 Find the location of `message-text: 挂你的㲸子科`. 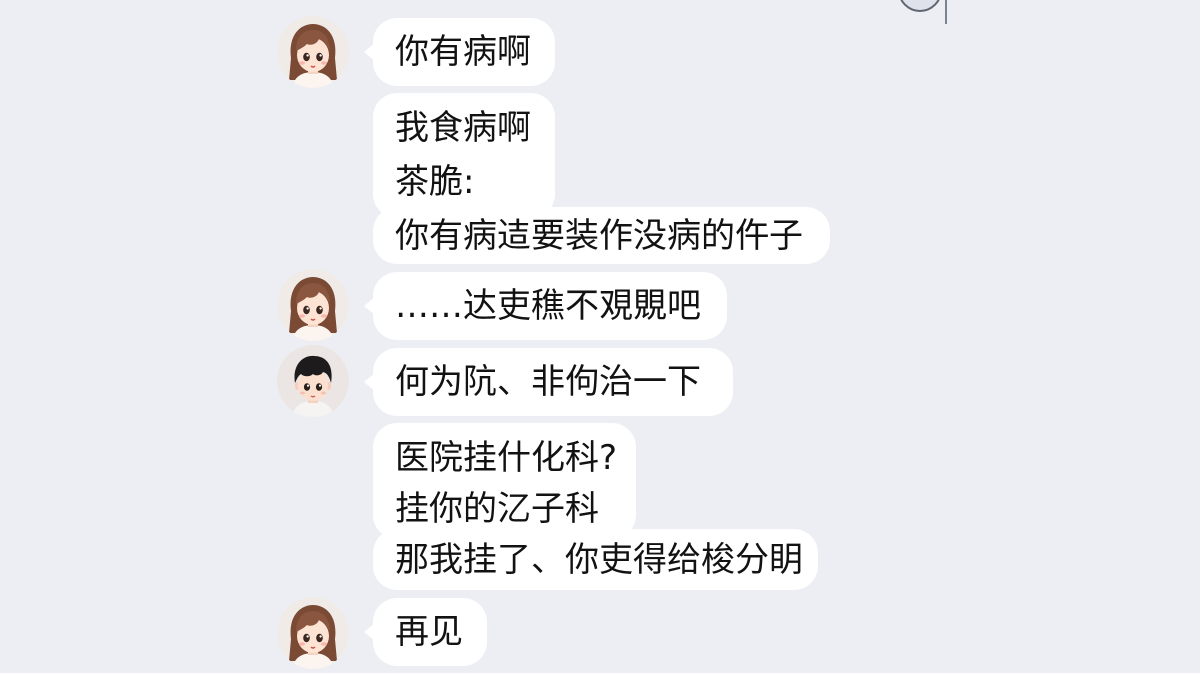

message-text: 挂你的㲸子科 is located at coordinates (497, 509).